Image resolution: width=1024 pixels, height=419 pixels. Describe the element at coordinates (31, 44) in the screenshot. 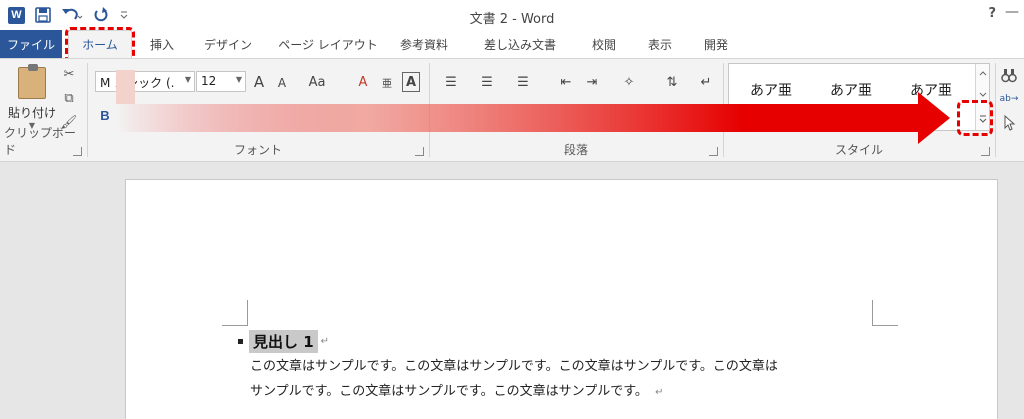

I see `tab-file: ファイル` at that location.